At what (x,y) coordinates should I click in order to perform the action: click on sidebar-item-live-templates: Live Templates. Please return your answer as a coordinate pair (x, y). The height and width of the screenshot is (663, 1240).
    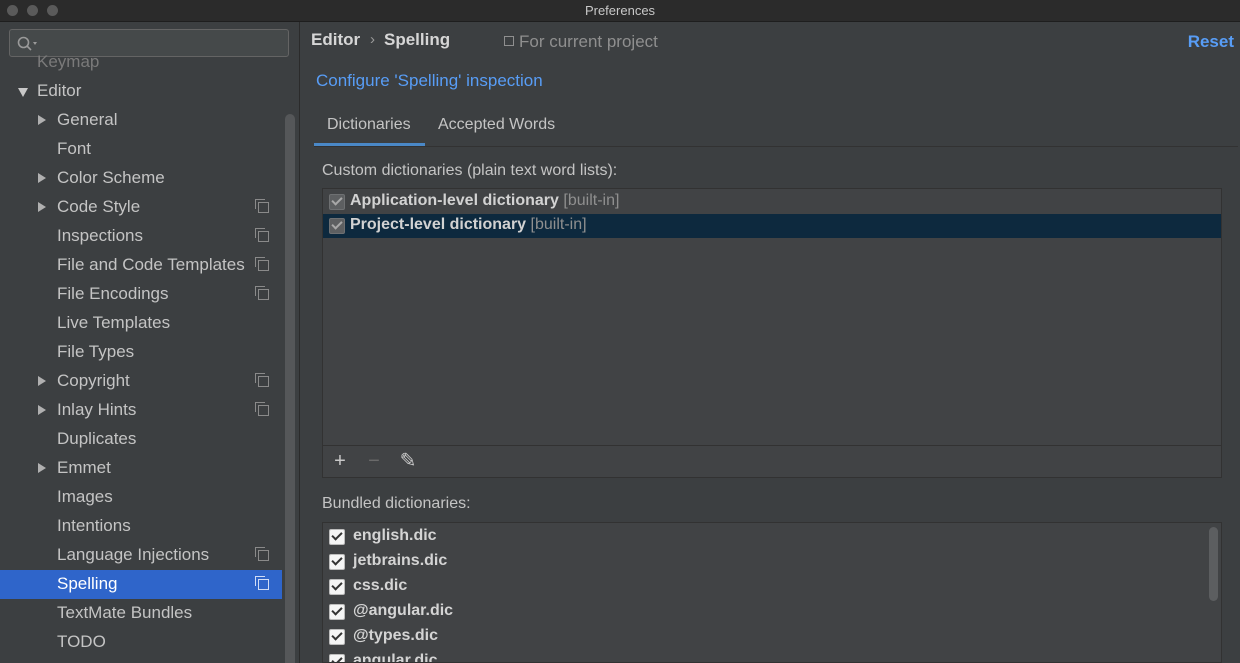
    Looking at the image, I should click on (141, 323).